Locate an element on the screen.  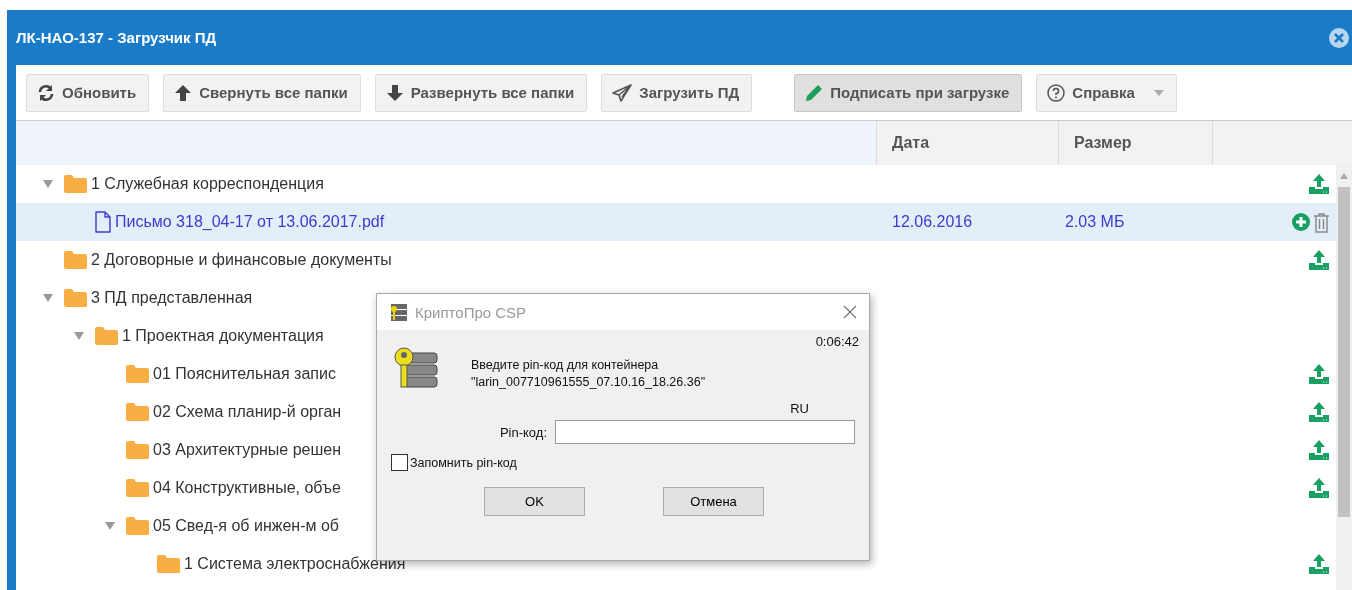
tree-item-label: 02 Схема планир-й орган is located at coordinates (247, 412).